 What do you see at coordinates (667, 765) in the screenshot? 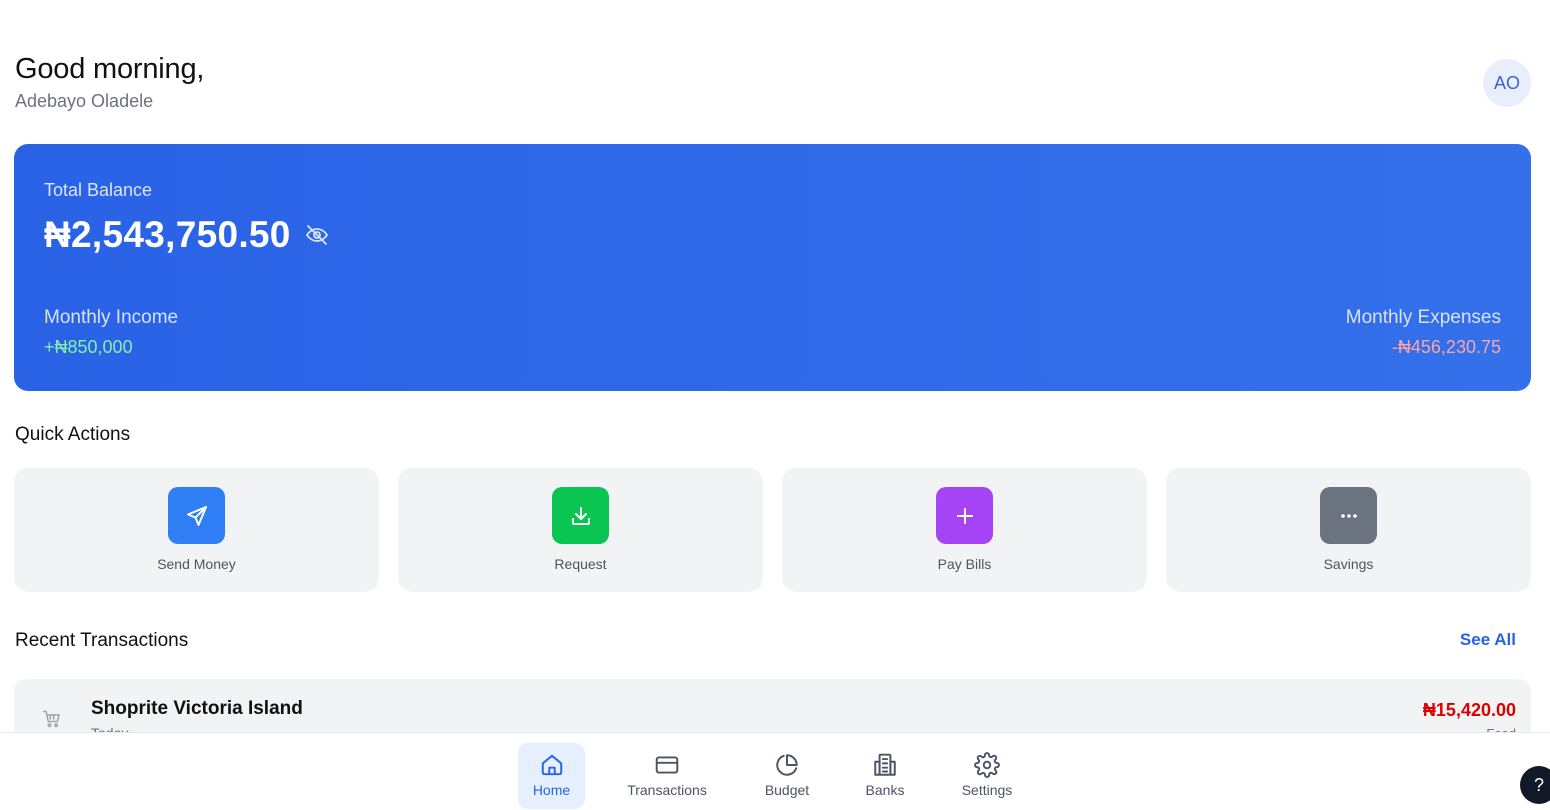
I see `credit-card-icon` at bounding box center [667, 765].